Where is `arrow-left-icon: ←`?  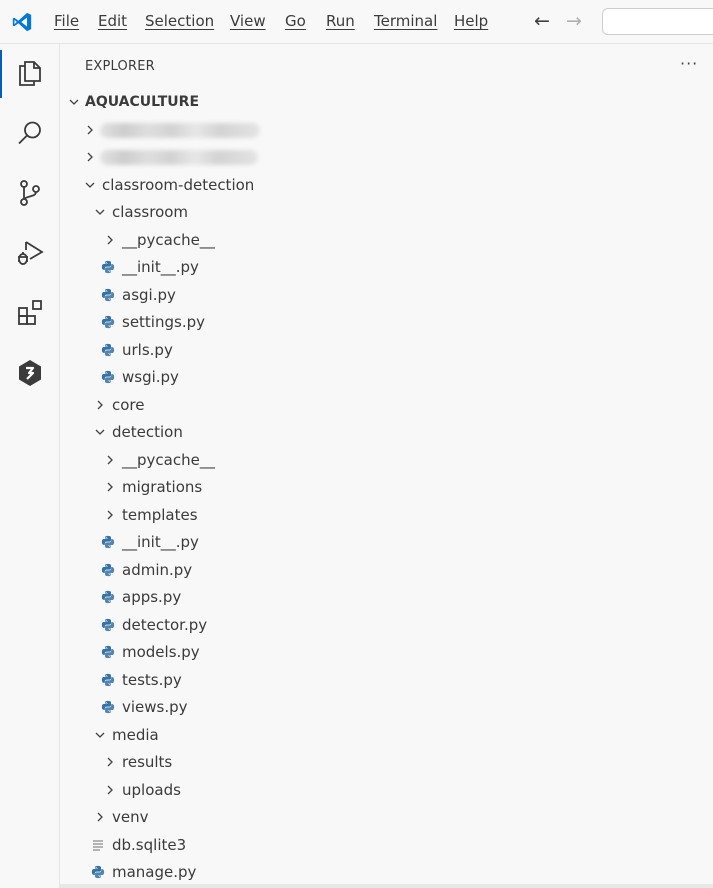
arrow-left-icon: ← is located at coordinates (542, 21).